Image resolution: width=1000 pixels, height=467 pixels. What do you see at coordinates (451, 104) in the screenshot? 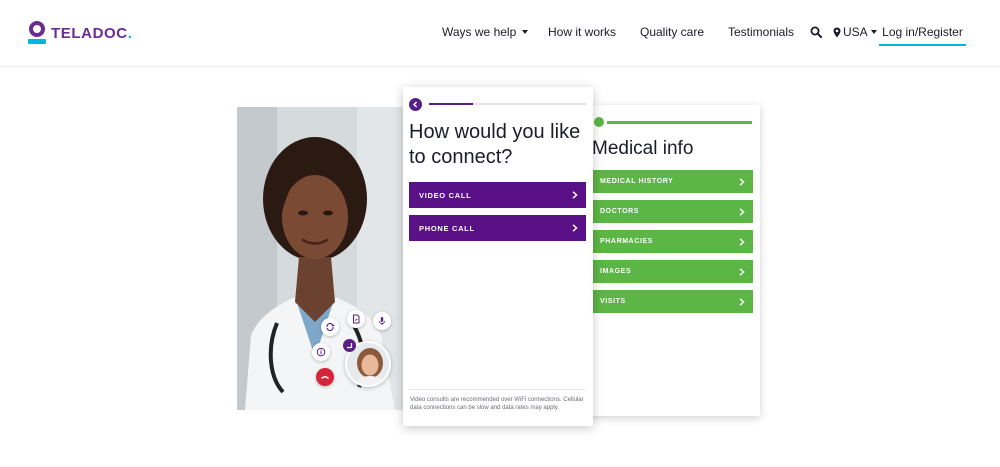
I see `connect-progress-fill` at bounding box center [451, 104].